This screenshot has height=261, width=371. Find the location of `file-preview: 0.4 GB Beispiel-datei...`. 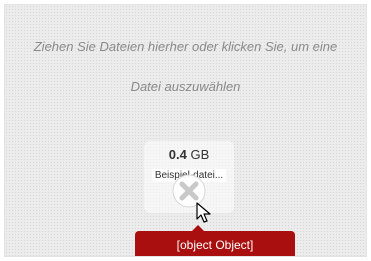

file-preview: 0.4 GB Beispiel-datei... is located at coordinates (189, 177).